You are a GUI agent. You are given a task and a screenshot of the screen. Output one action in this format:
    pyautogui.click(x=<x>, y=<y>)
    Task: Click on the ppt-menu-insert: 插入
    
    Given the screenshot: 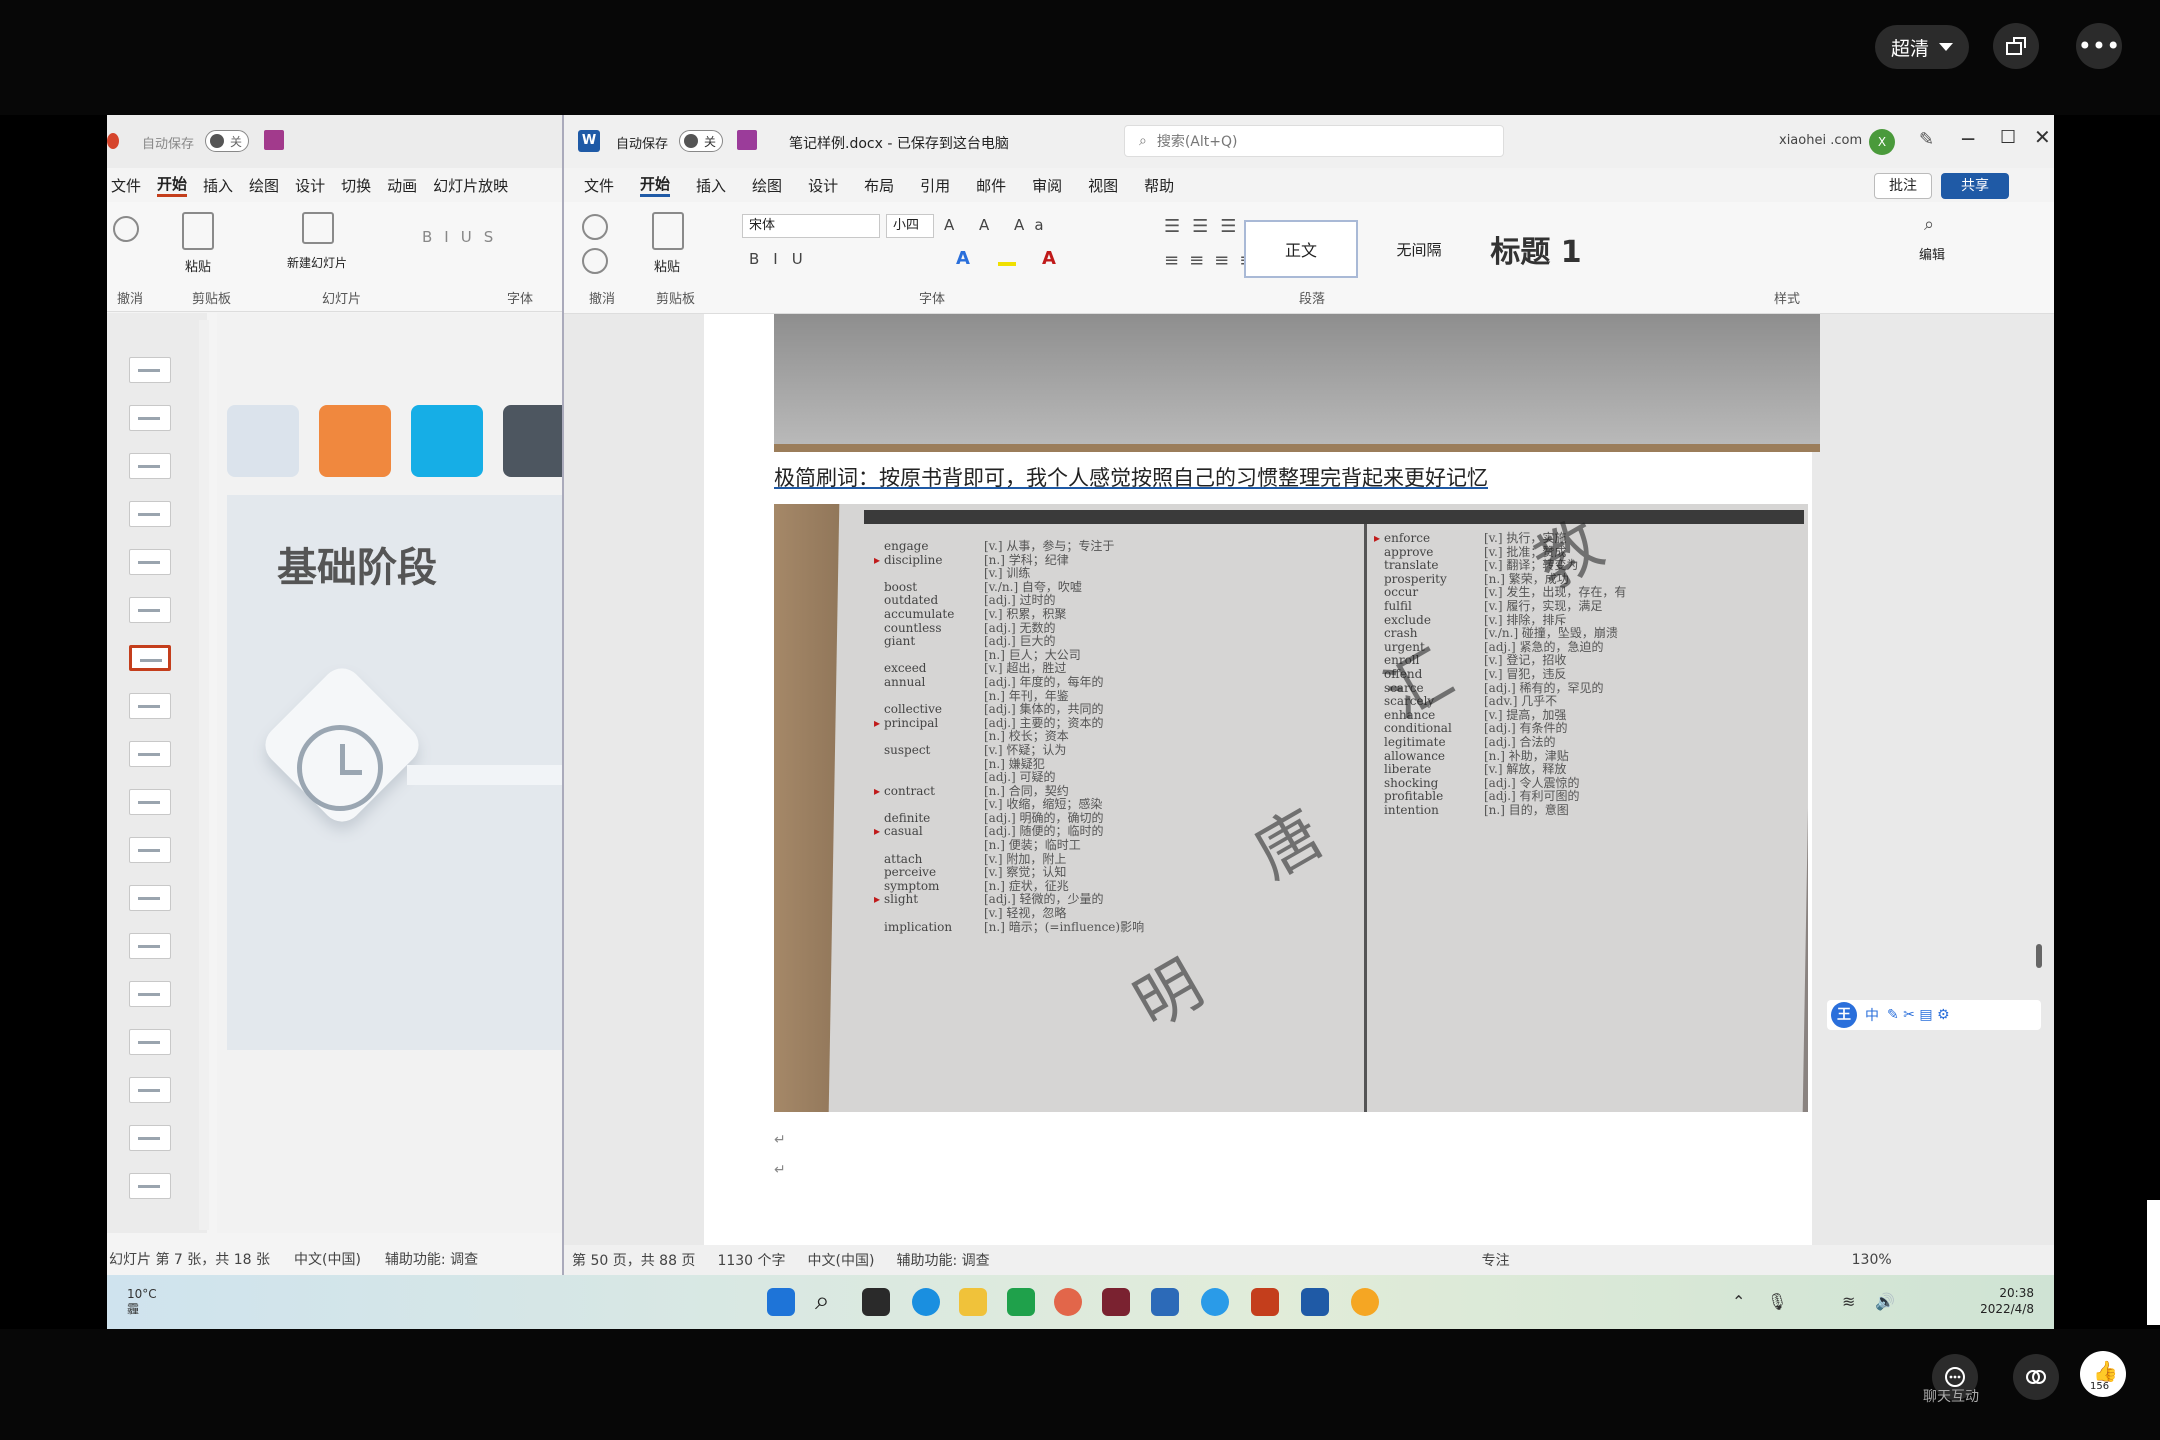 What is the action you would take?
    pyautogui.click(x=218, y=185)
    